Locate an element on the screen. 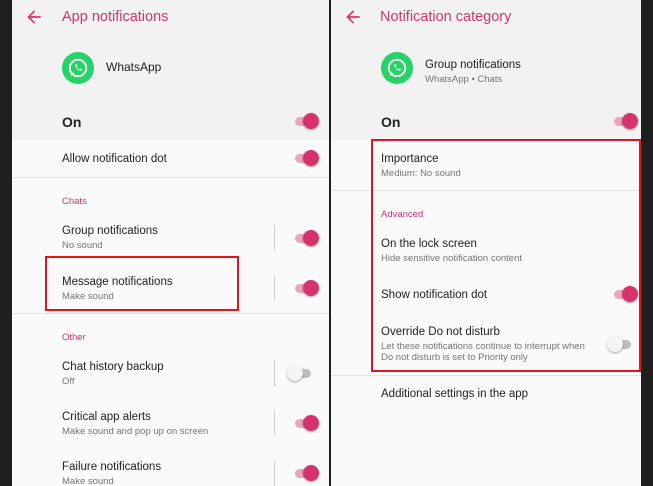 This screenshot has height=486, width=653. group-notifications-title: Group notifications is located at coordinates (110, 231).